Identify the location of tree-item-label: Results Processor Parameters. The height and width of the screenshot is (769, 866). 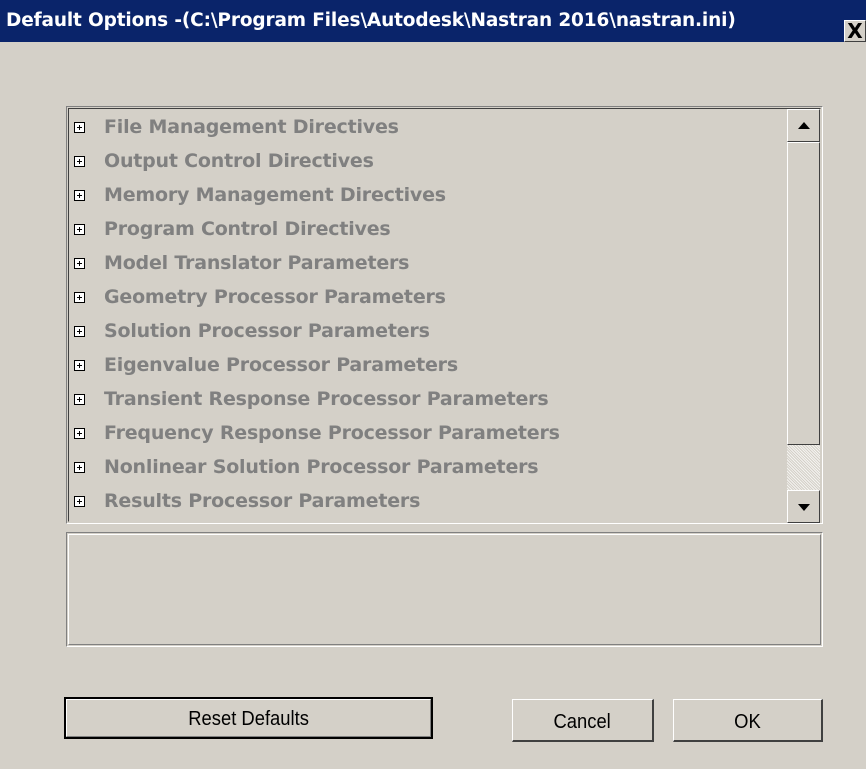
(262, 501).